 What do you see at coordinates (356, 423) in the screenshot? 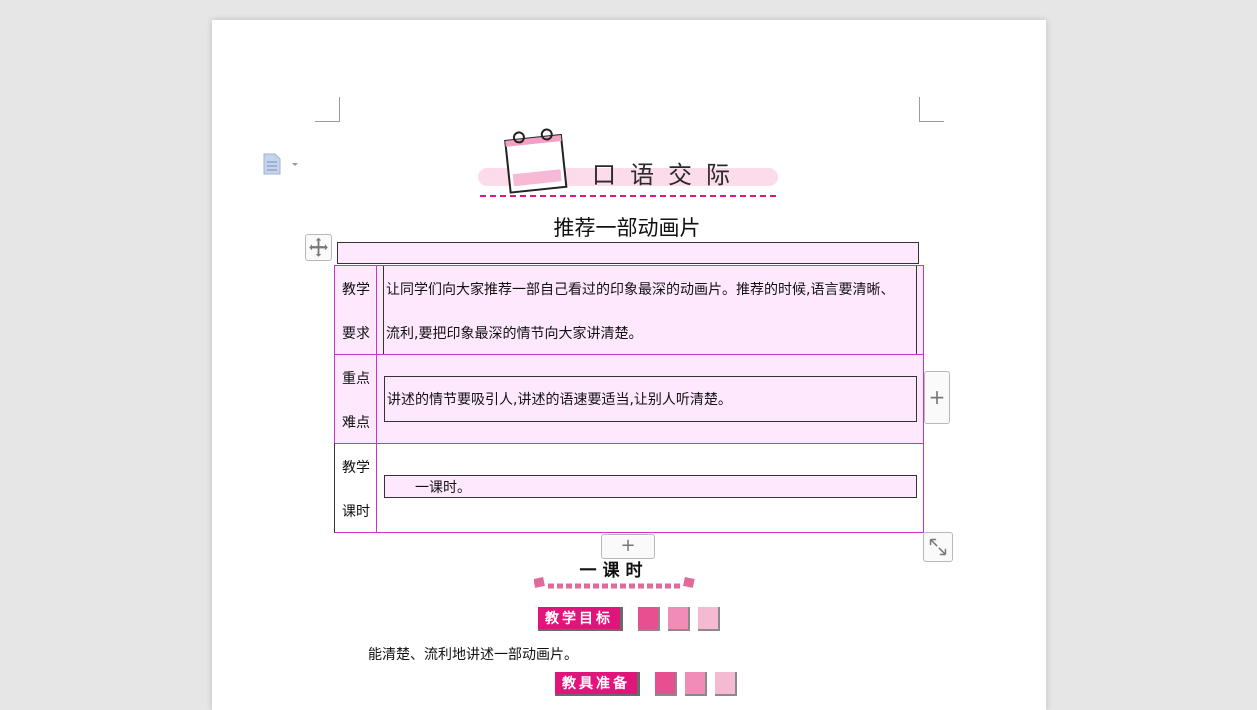
I see `row-label-line: 难点` at bounding box center [356, 423].